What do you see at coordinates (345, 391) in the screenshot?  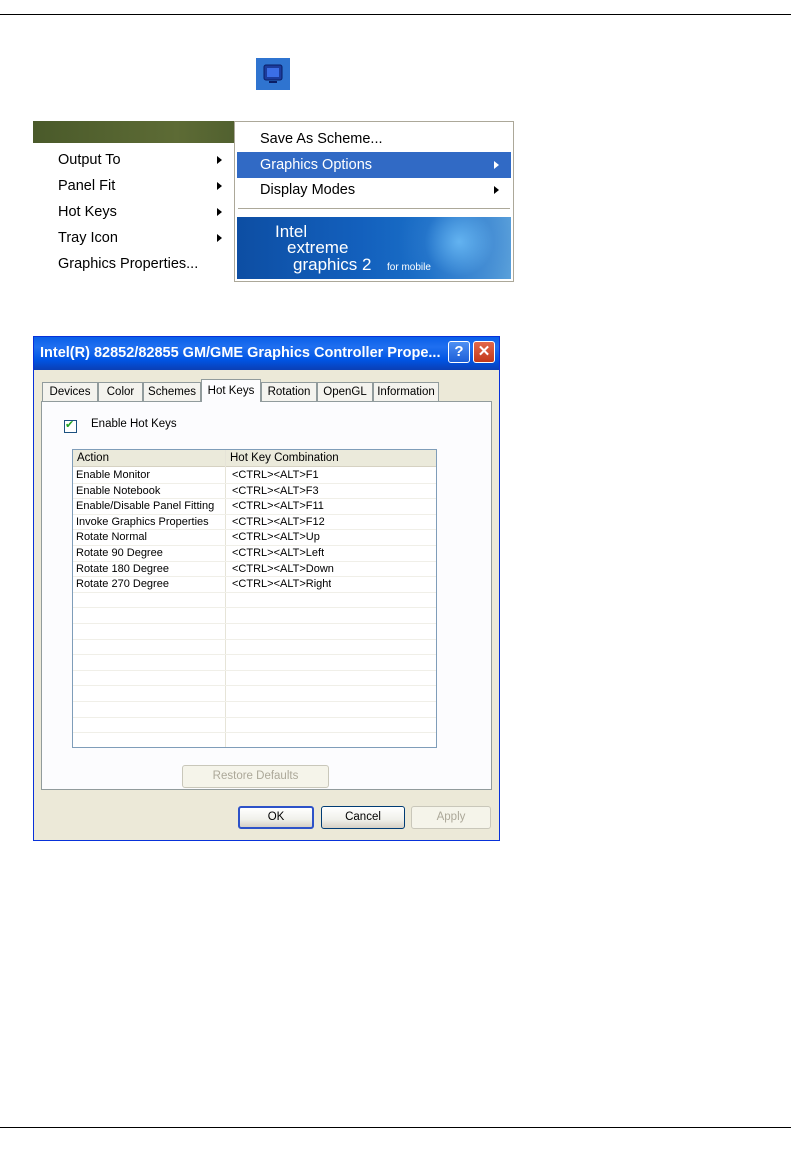 I see `tab-opengl: OpenGL` at bounding box center [345, 391].